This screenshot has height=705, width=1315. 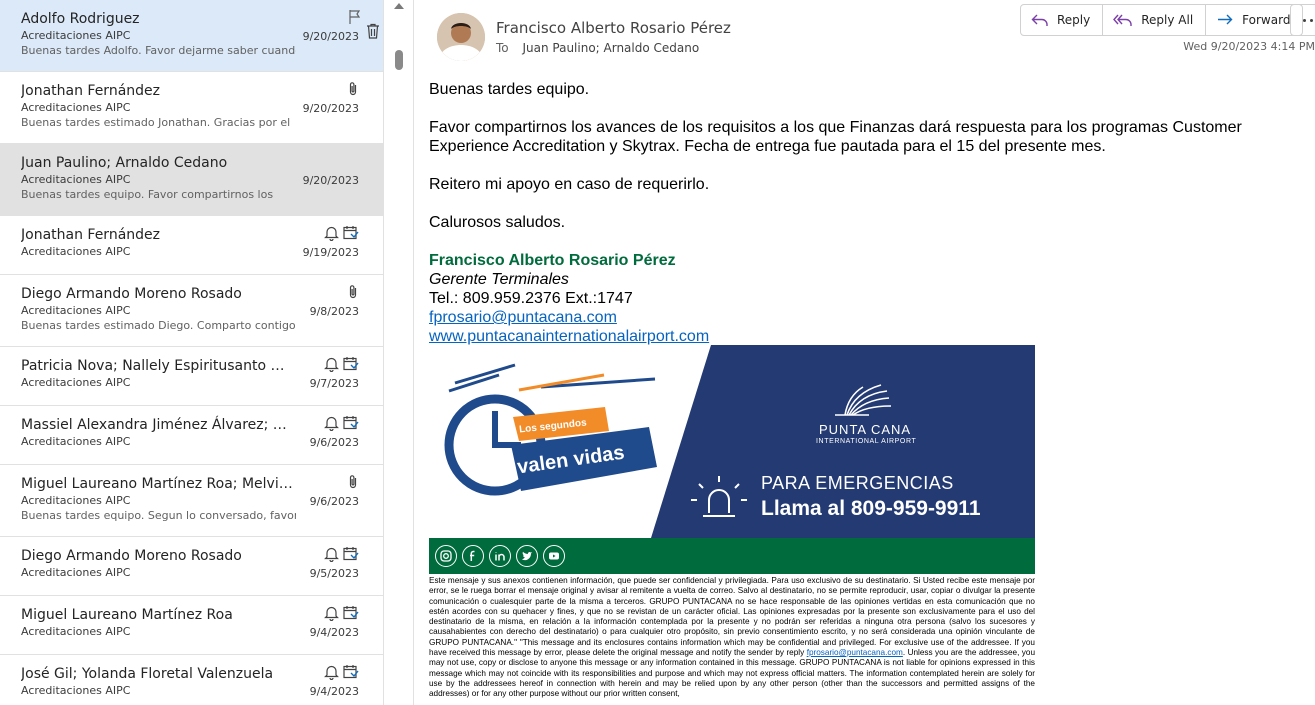 I want to click on more-actions-button, so click(x=1302, y=20).